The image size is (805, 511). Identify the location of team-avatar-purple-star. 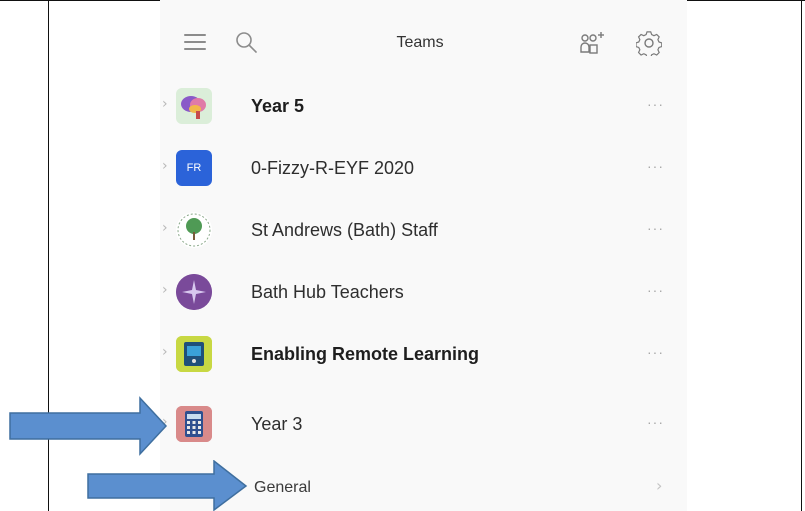
(194, 292).